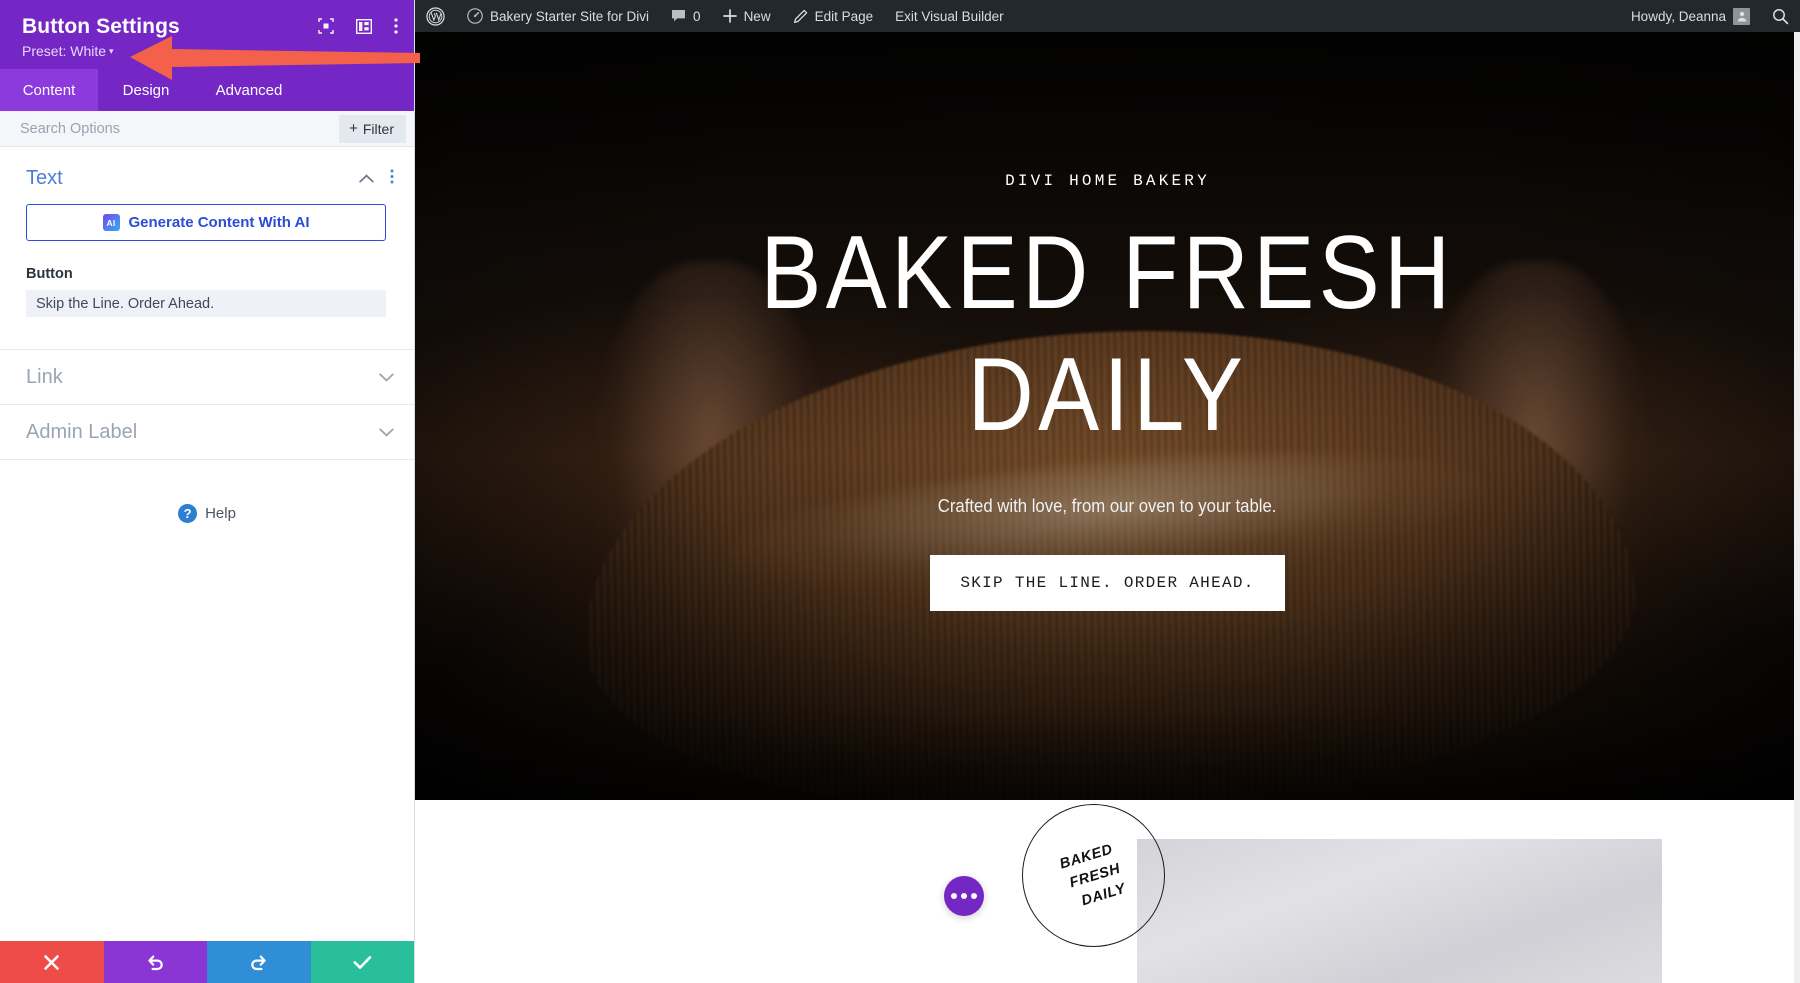 This screenshot has width=1800, height=983. Describe the element at coordinates (49, 274) in the screenshot. I see `button-field-label: Button` at that location.